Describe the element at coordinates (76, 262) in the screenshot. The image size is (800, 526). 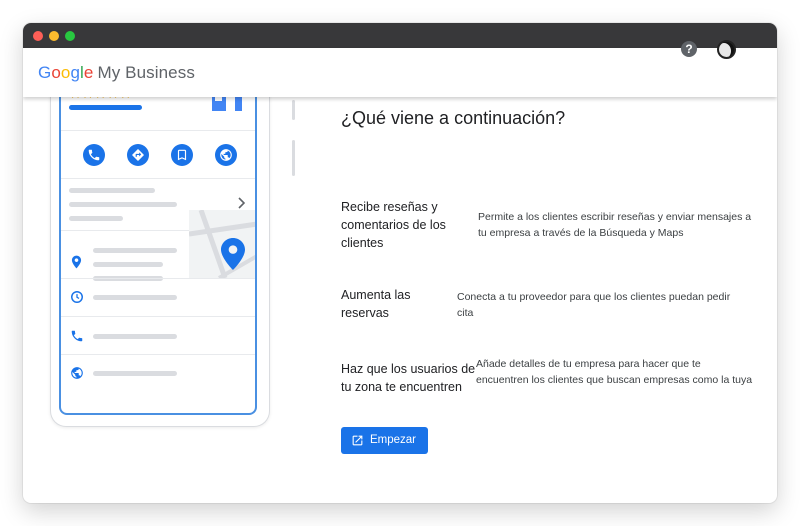
I see `location-pin-icon` at that location.